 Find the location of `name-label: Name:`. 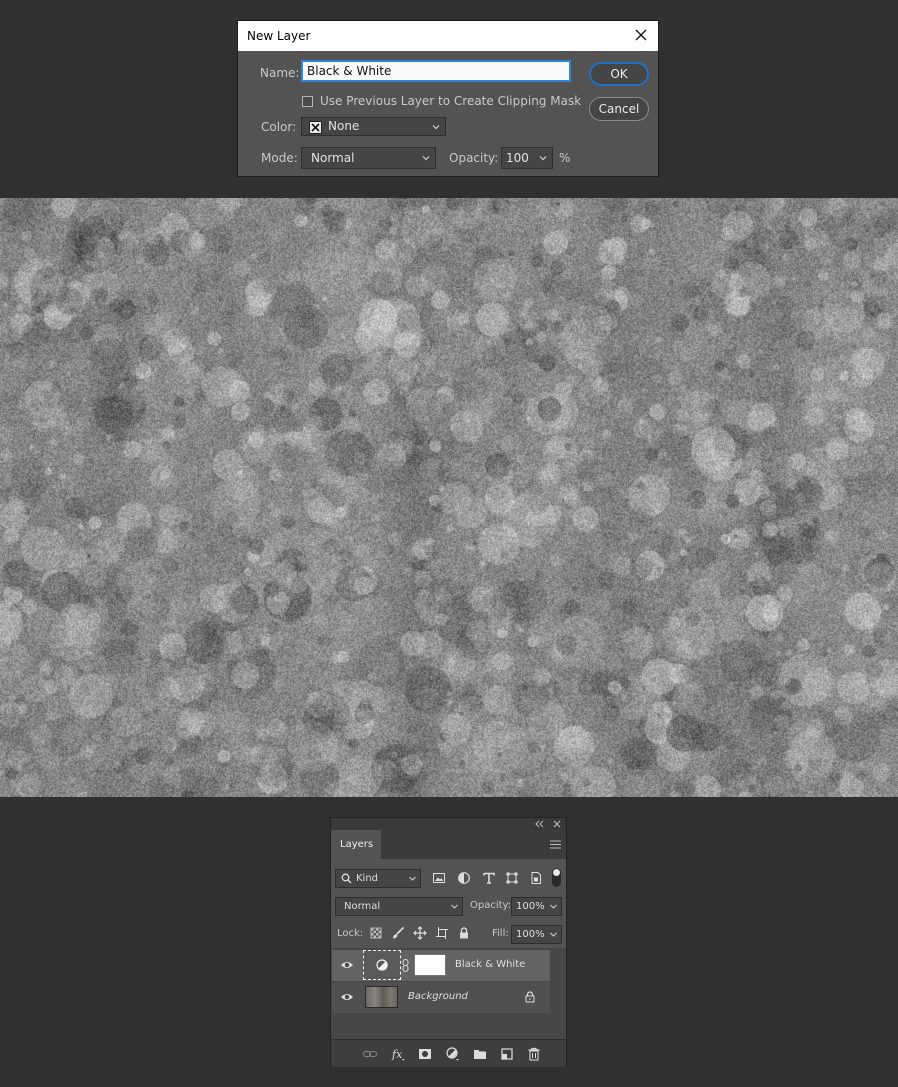

name-label: Name: is located at coordinates (280, 73).